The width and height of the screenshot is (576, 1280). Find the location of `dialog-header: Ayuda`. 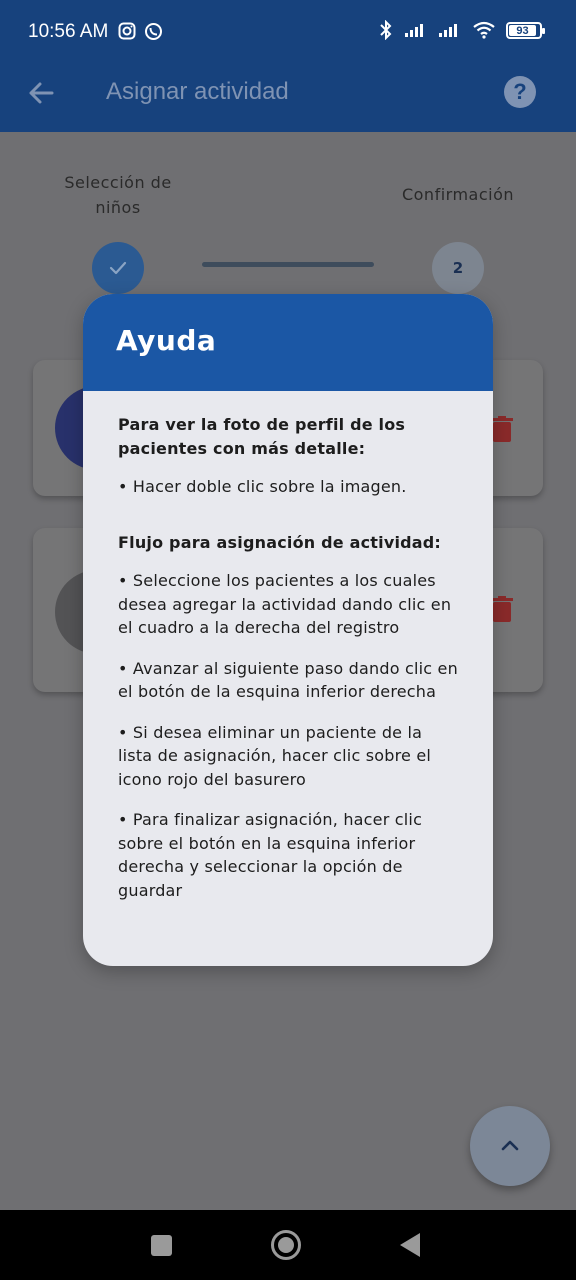

dialog-header: Ayuda is located at coordinates (288, 342).